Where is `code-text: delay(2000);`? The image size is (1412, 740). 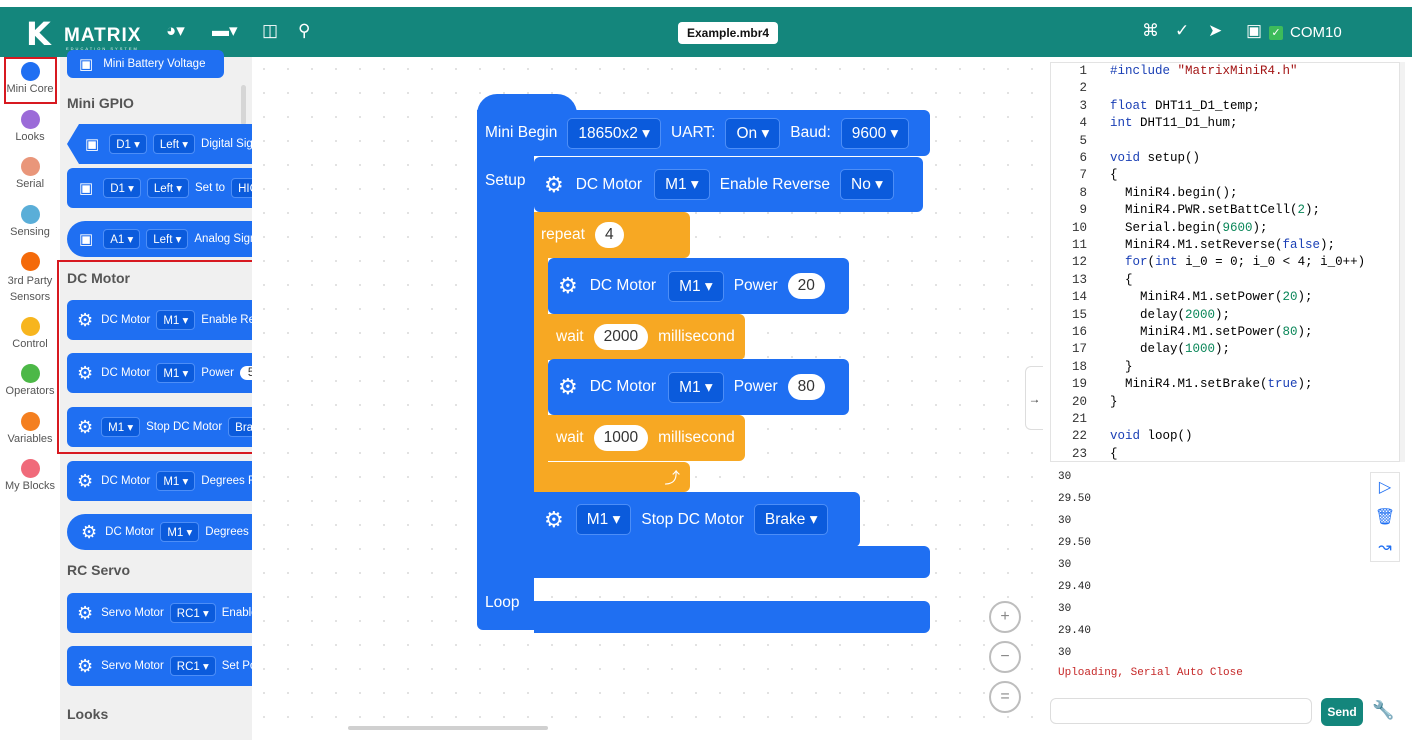 code-text: delay(2000); is located at coordinates (1170, 314).